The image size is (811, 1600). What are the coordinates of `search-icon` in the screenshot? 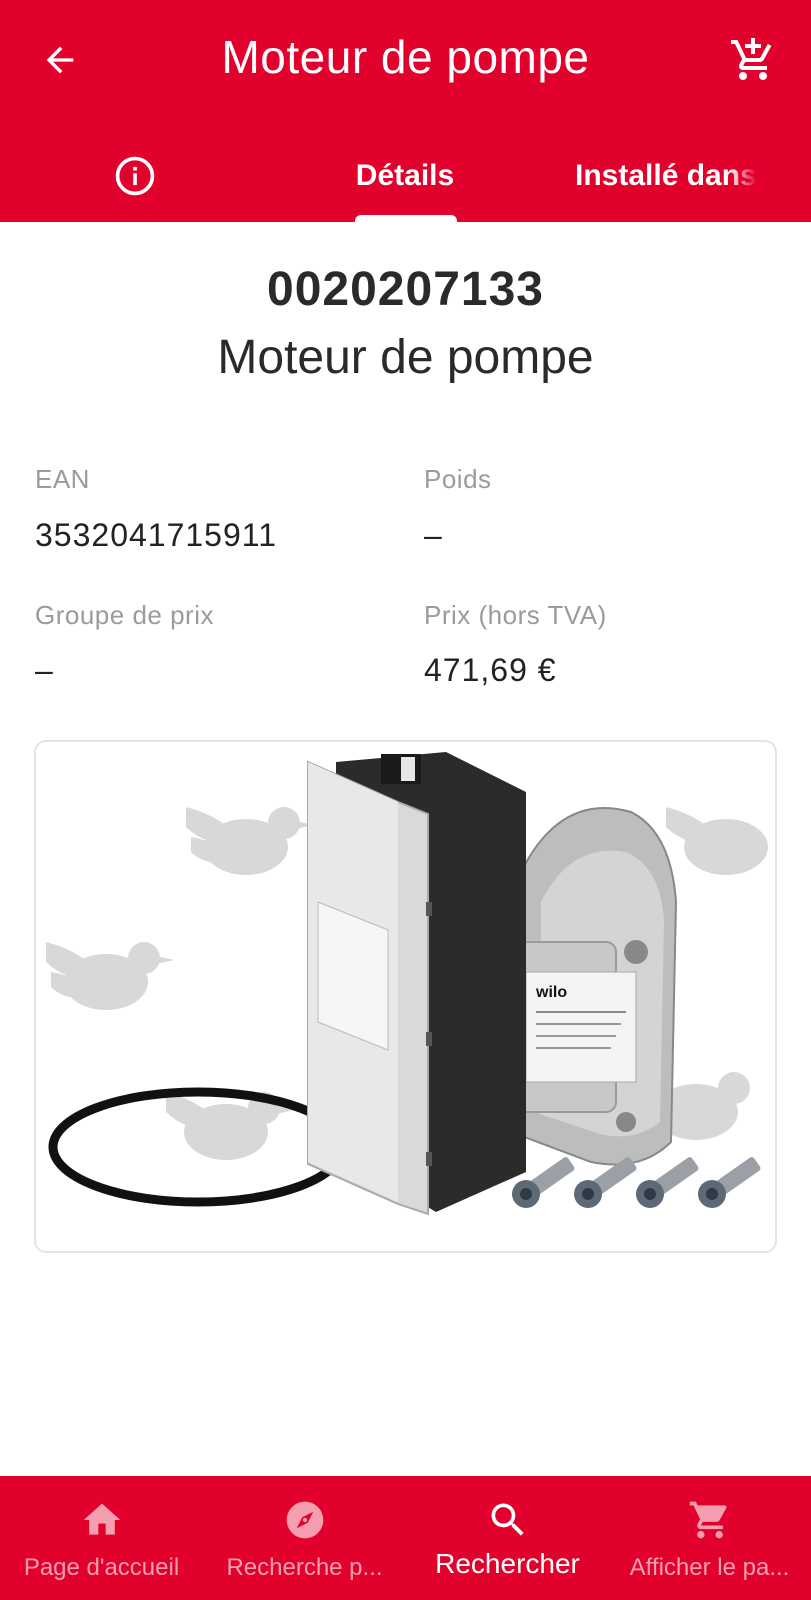 It's located at (508, 1520).